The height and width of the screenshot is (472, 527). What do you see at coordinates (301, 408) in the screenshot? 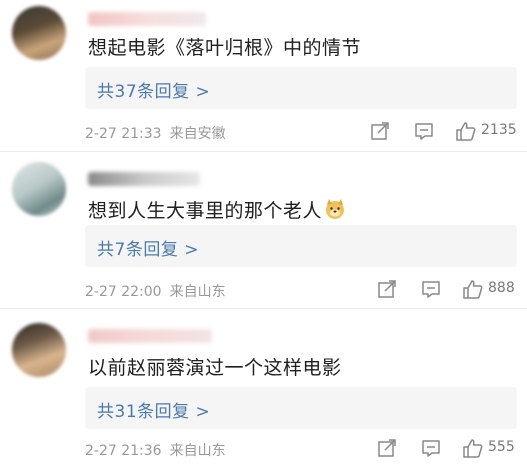
I see `replies-box: 共31条回复 >` at bounding box center [301, 408].